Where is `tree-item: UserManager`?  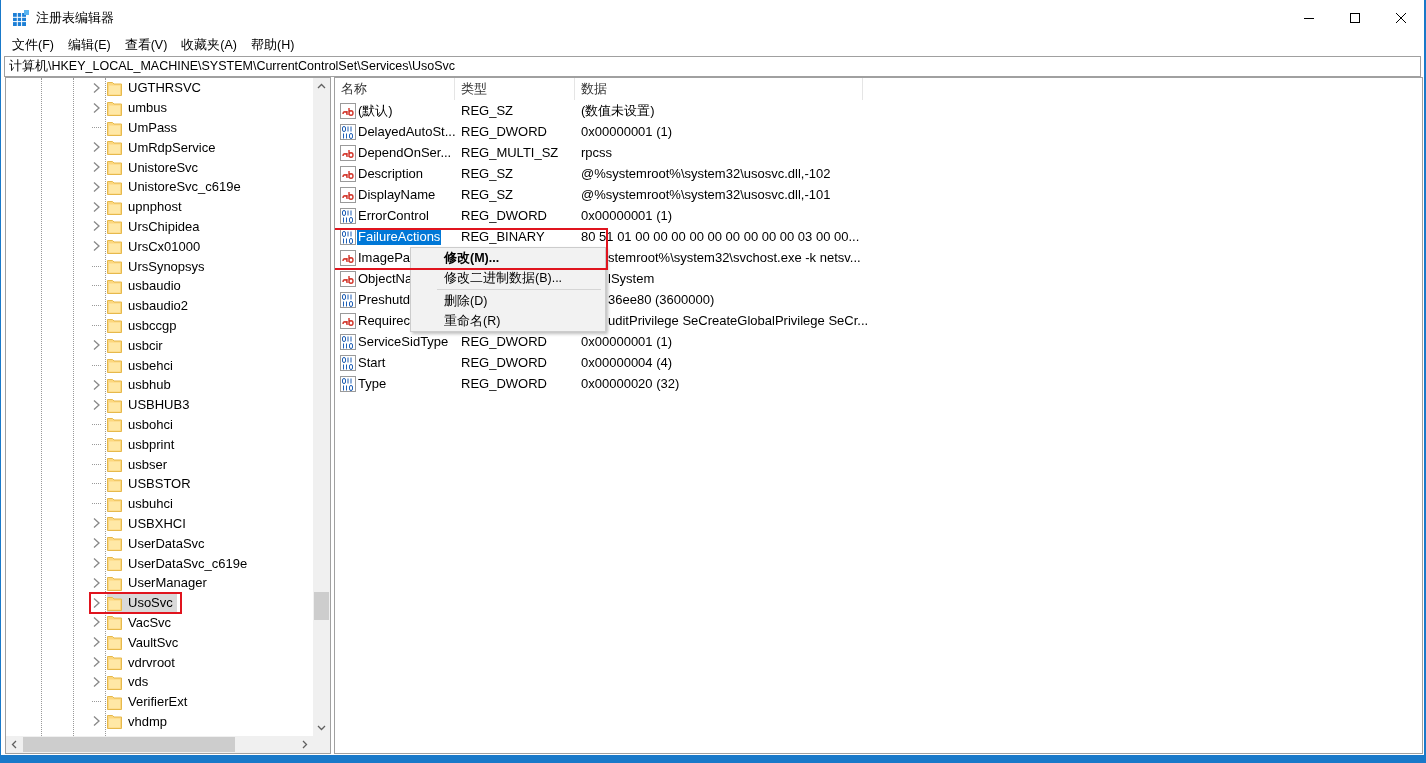
tree-item: UserManager is located at coordinates (169, 583).